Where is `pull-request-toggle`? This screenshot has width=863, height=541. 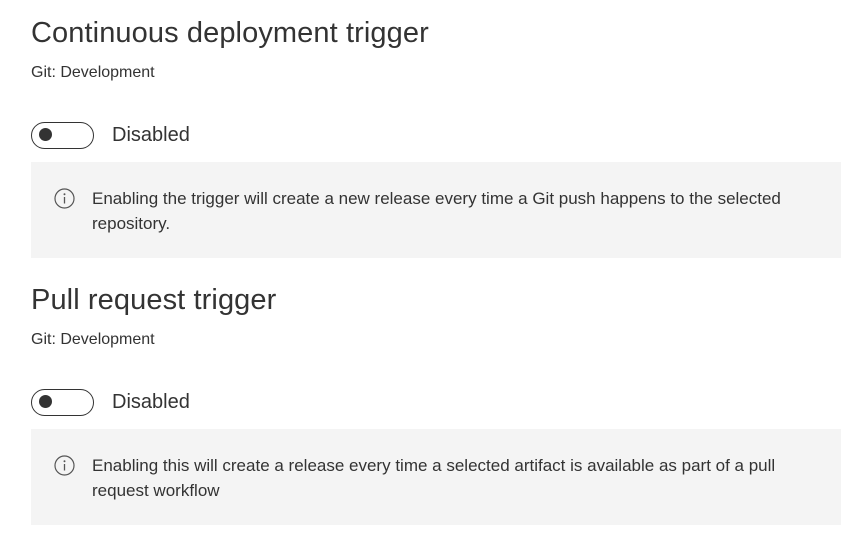 pull-request-toggle is located at coordinates (62, 402).